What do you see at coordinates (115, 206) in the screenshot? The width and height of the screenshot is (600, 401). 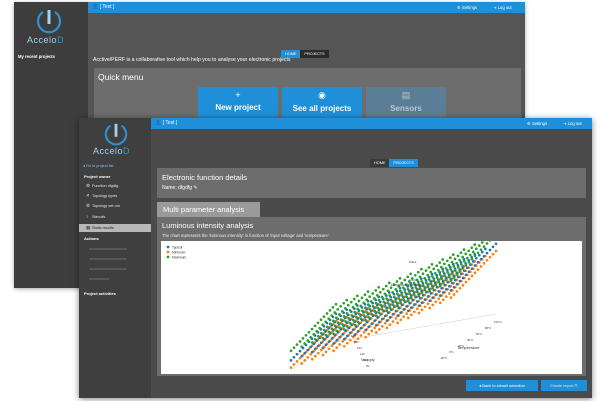 I see `sidebar-item-topology-setup: ⚙ Topology set-um` at bounding box center [115, 206].